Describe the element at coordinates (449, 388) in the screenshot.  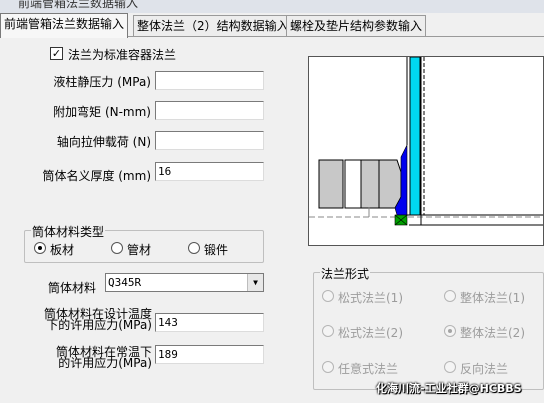
I see `watermark: 化海川流-工业社群@HCBBS` at that location.